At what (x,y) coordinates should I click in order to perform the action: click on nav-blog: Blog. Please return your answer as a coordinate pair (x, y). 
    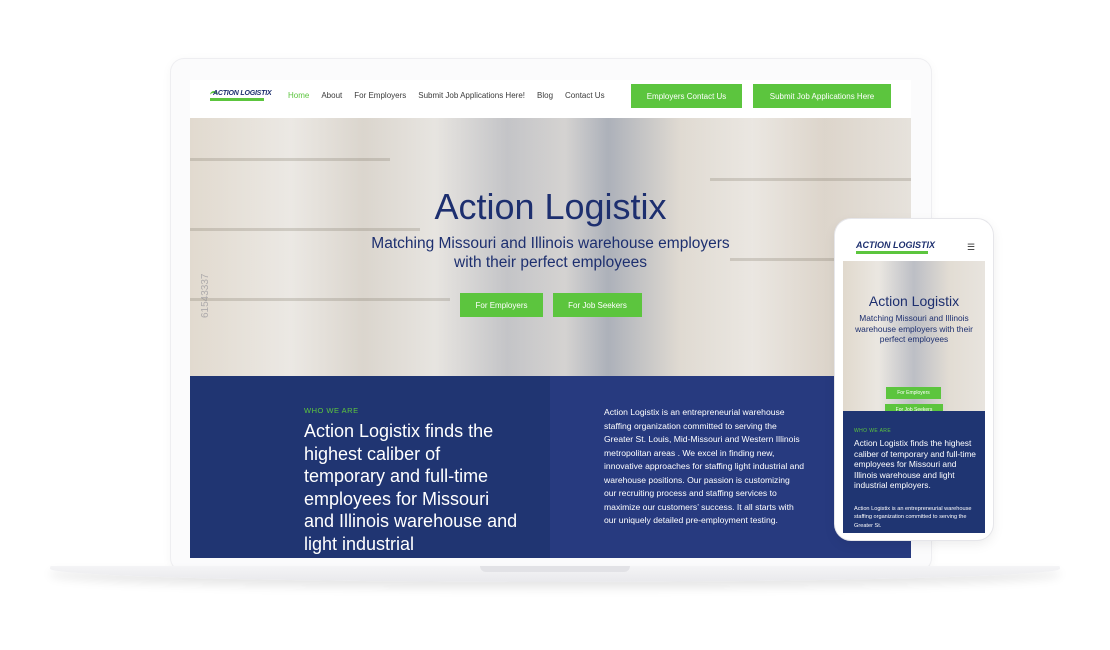
    Looking at the image, I should click on (545, 95).